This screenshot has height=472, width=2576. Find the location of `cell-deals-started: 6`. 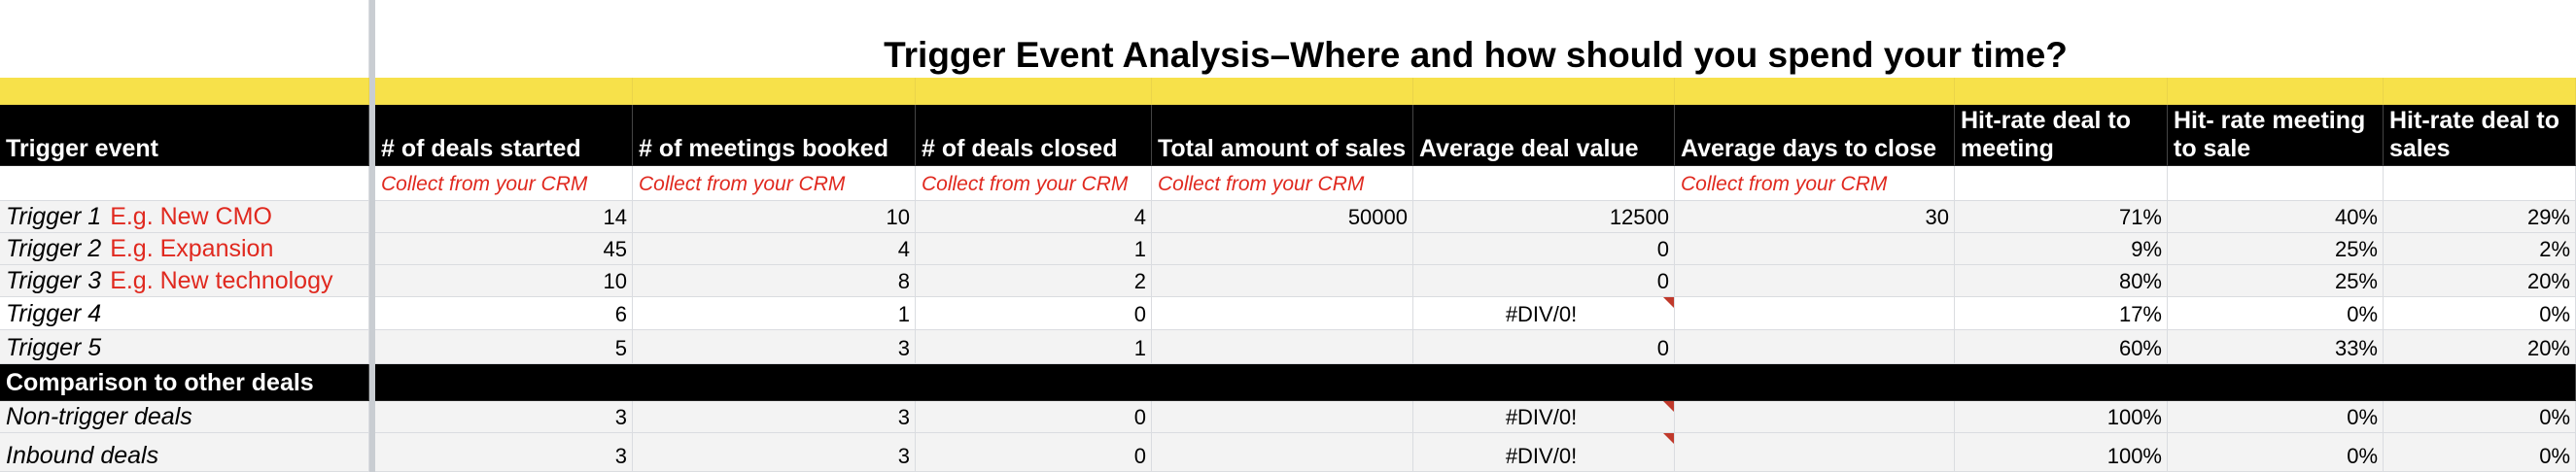

cell-deals-started: 6 is located at coordinates (504, 313).